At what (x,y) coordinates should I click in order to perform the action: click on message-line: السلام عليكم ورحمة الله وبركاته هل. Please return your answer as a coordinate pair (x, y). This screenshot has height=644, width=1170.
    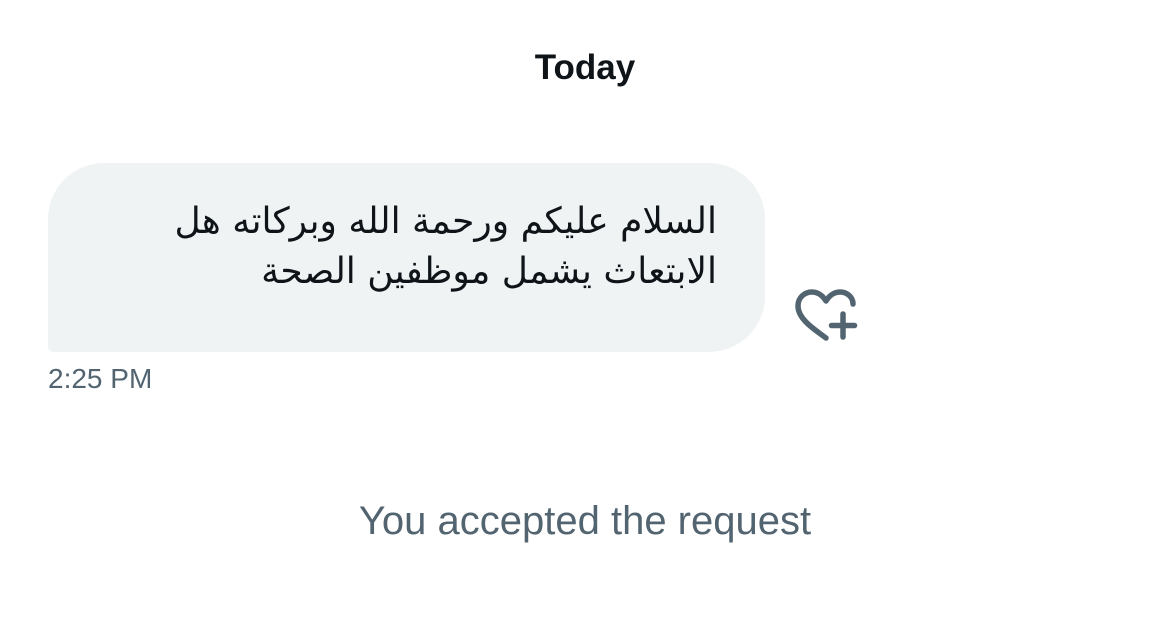
    Looking at the image, I should click on (445, 221).